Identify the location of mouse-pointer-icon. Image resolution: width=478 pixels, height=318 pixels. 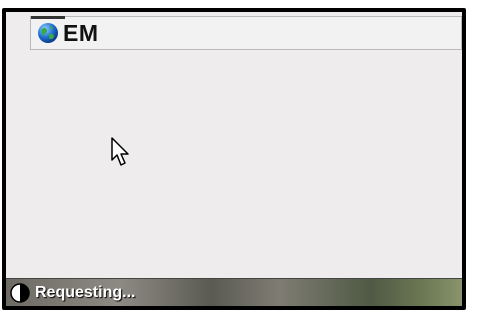
(120, 151).